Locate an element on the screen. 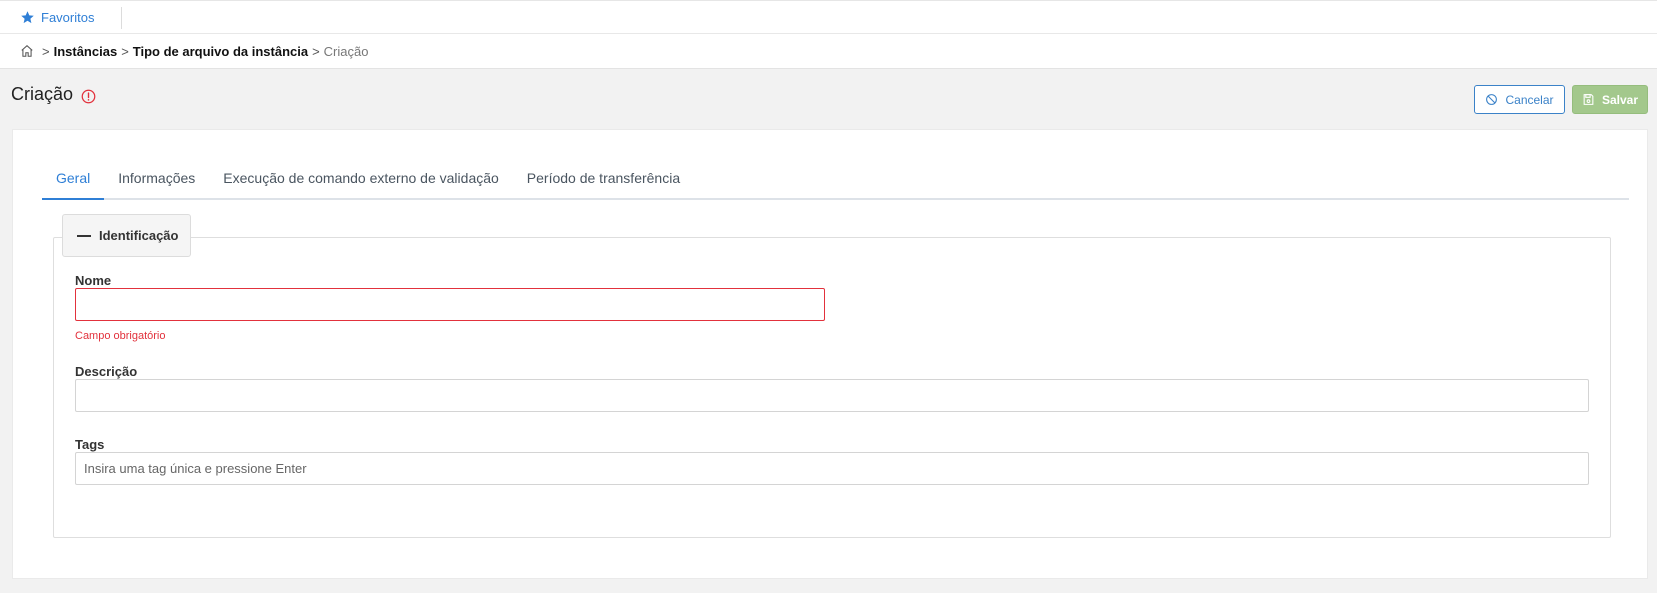  tab-execucao-comando: Execução de comando externo de validação is located at coordinates (361, 180).